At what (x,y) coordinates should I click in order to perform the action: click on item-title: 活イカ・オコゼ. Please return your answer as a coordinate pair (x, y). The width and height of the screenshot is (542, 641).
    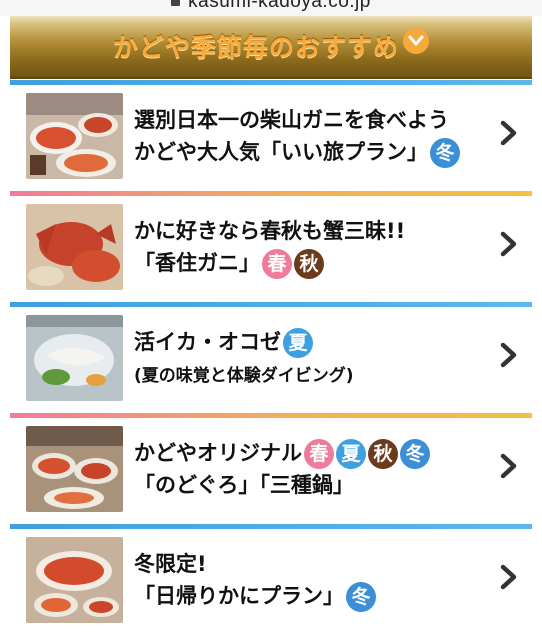
    Looking at the image, I should click on (207, 342).